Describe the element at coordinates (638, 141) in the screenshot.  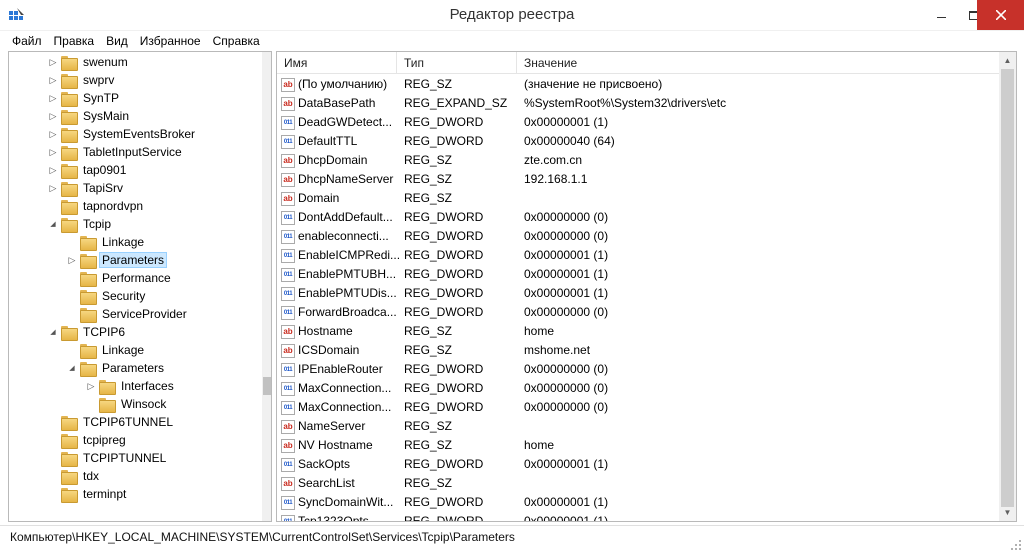
I see `list-row: 011 DefaultTTL REG_DWORD 0x00000040 (64)` at that location.